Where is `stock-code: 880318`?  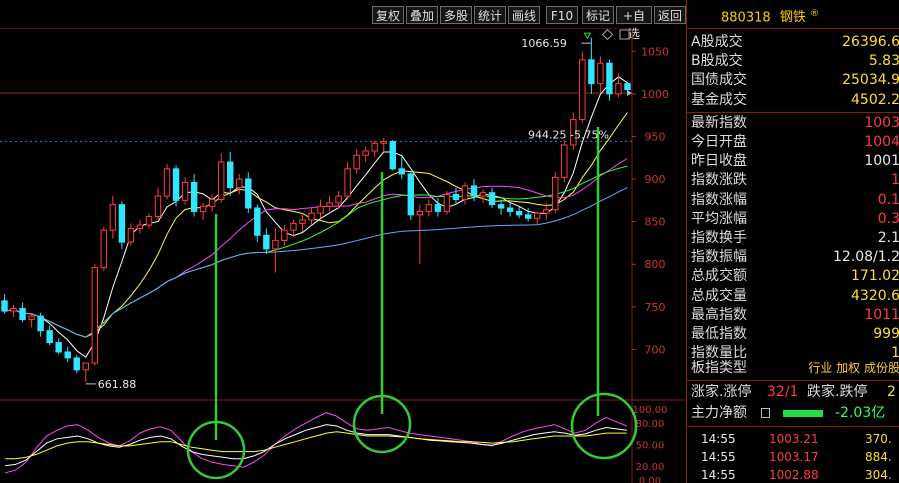 stock-code: 880318 is located at coordinates (746, 18).